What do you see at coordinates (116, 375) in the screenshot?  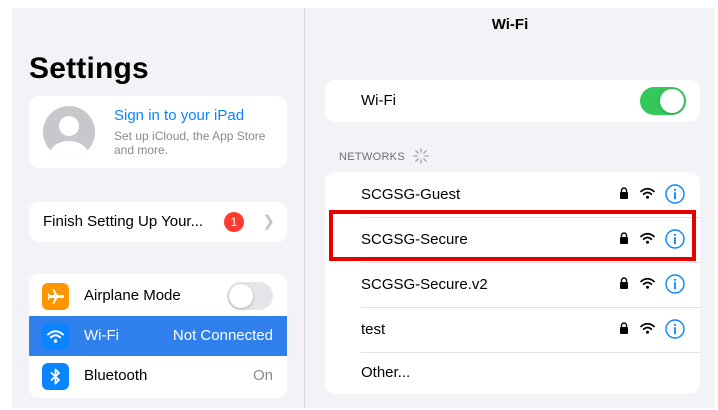 I see `sidebar-item-label: Bluetooth` at bounding box center [116, 375].